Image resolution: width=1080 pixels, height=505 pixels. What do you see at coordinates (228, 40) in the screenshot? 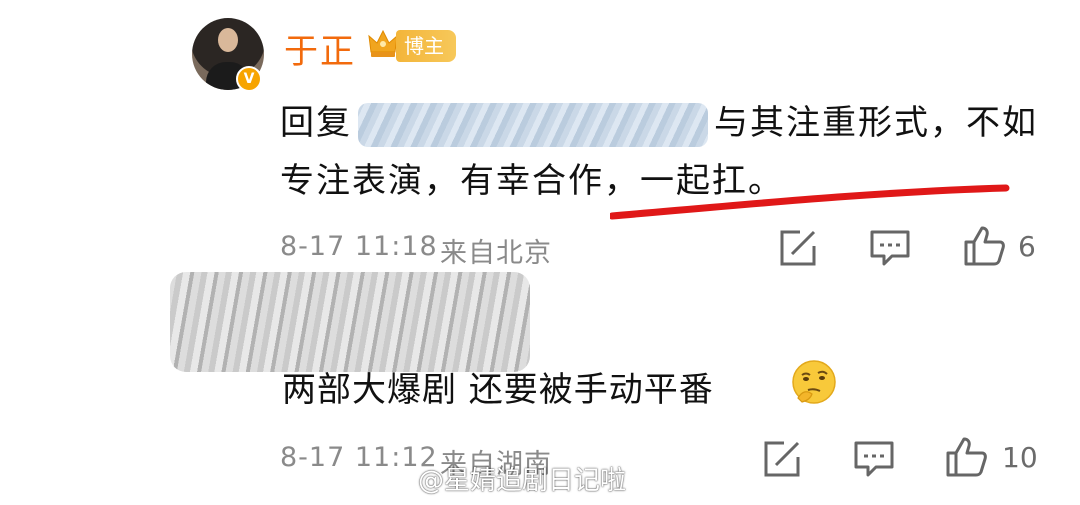
I see `avatar-face` at bounding box center [228, 40].